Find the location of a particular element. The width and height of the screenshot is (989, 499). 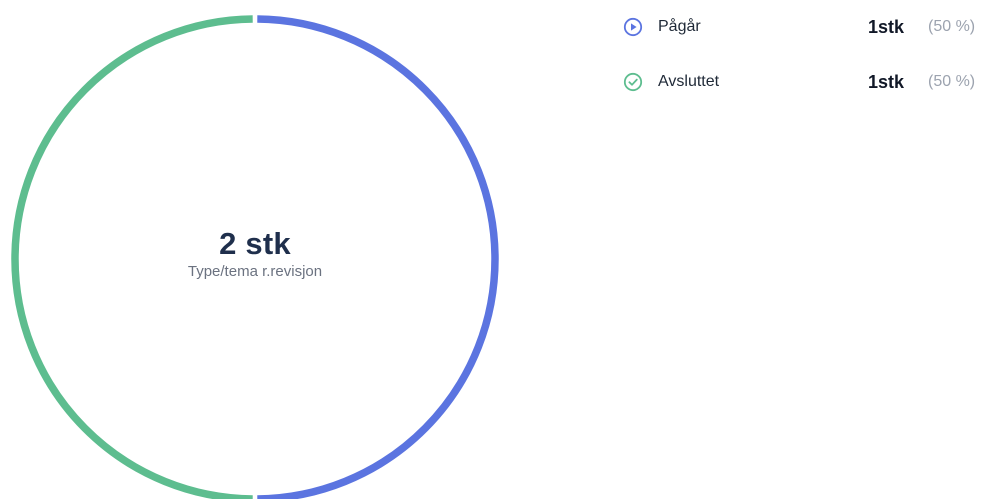

play-circle-icon is located at coordinates (633, 27).